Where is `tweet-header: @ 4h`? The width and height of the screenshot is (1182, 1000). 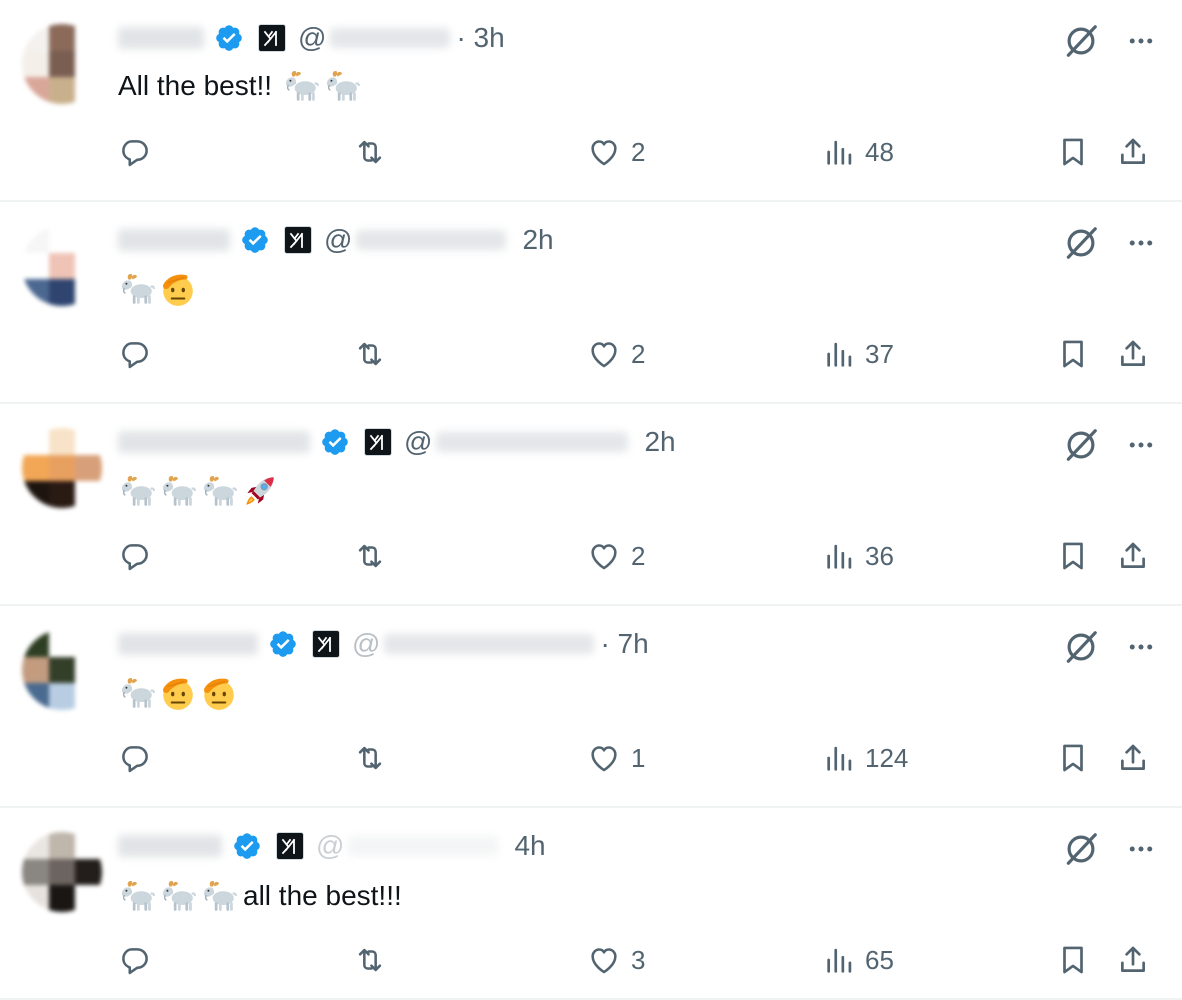
tweet-header: @ 4h is located at coordinates (332, 846).